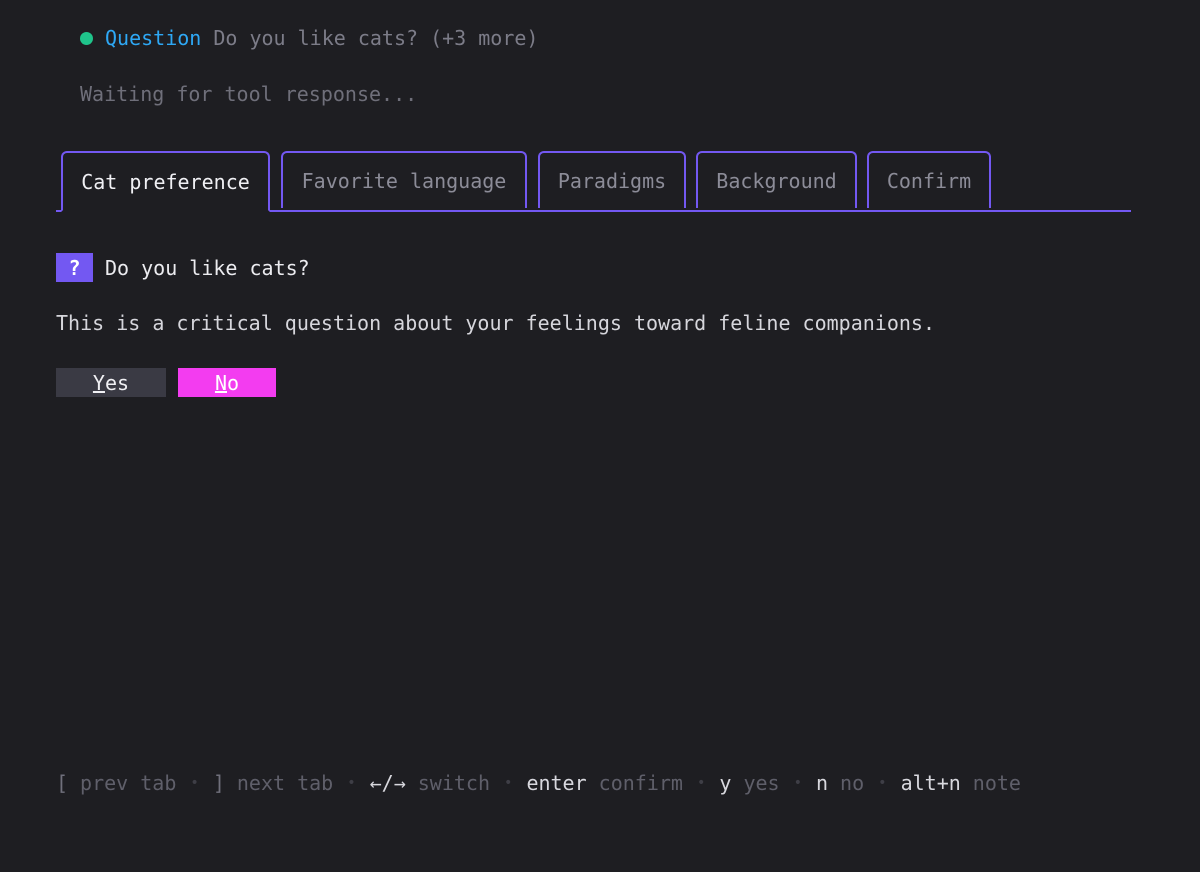  I want to click on question-mark-icon: ?, so click(74, 267).